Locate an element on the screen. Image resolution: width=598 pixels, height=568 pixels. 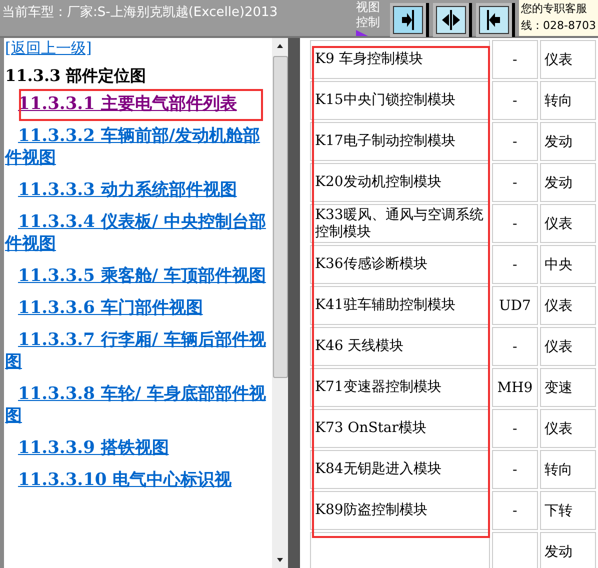
scrollbar is located at coordinates (280, 303).